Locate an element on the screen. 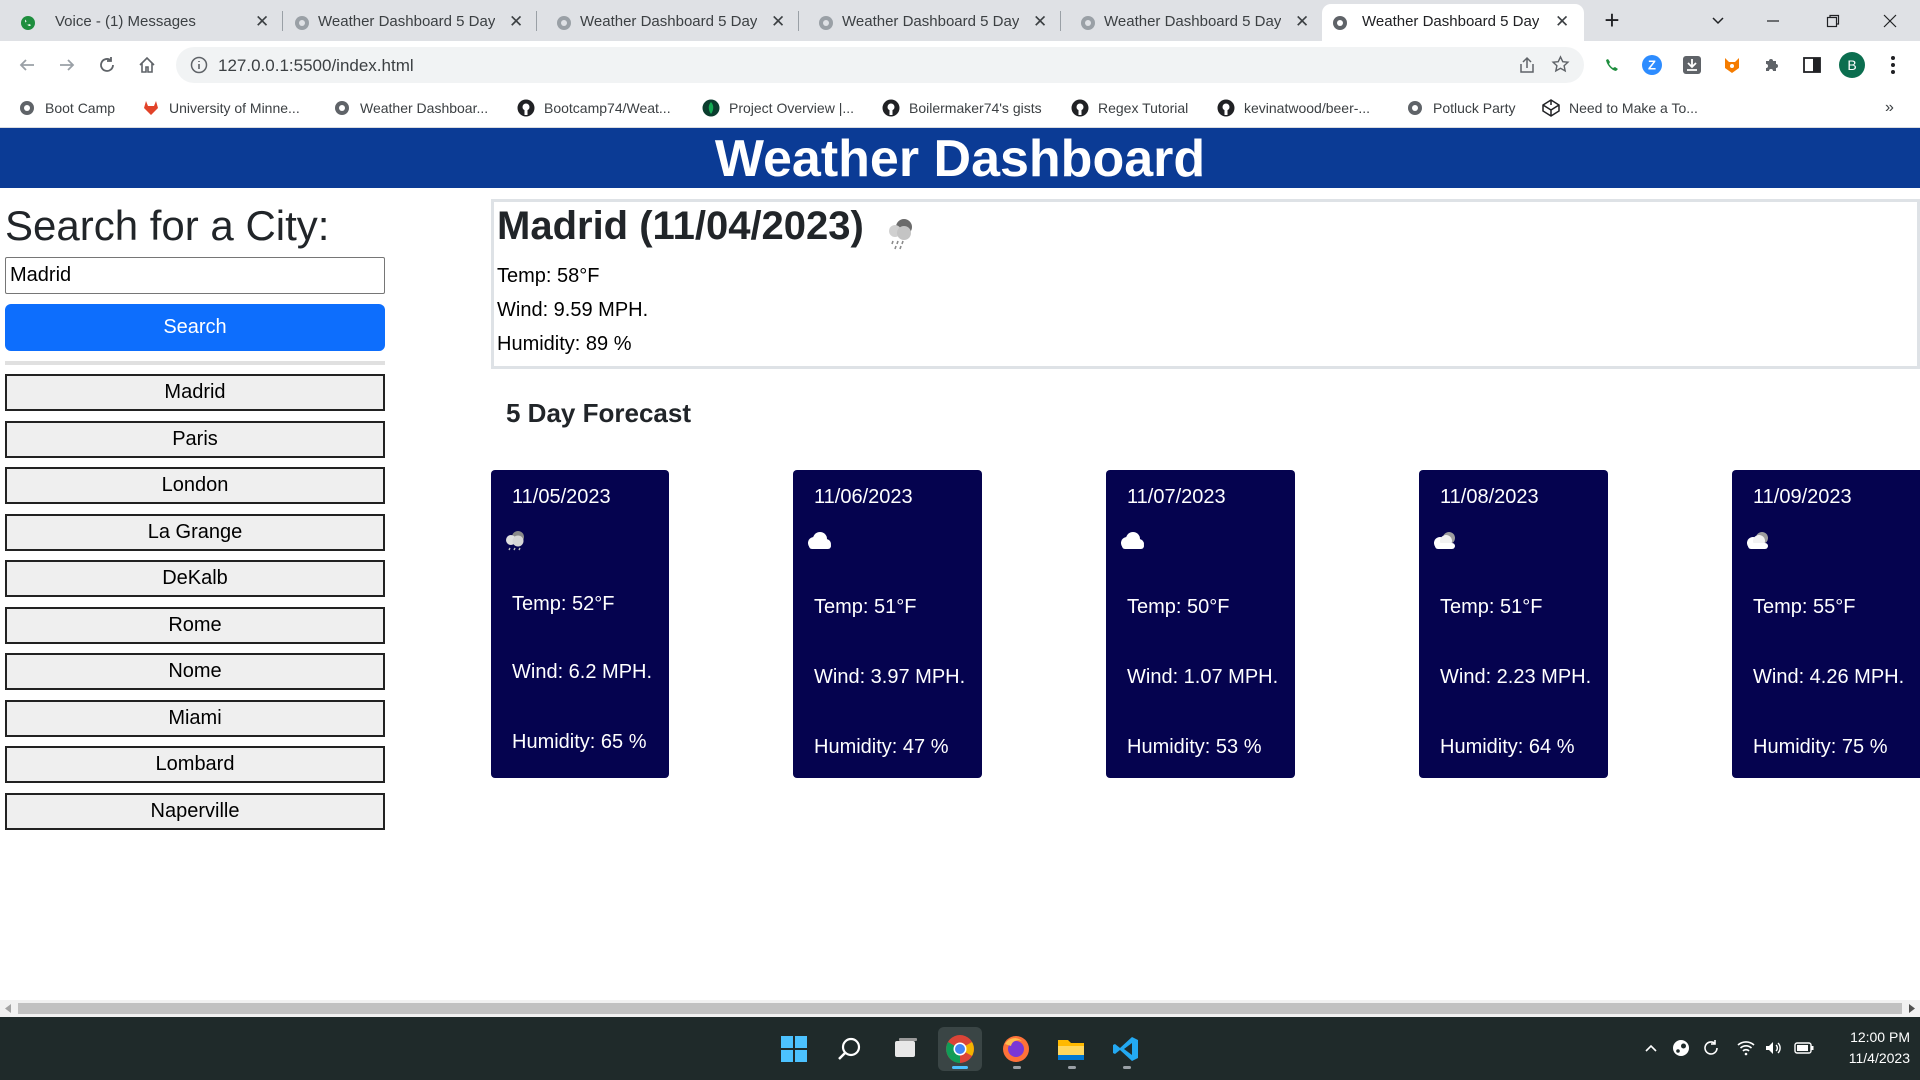 This screenshot has width=1920, height=1080. history-city-button: Paris is located at coordinates (195, 439).